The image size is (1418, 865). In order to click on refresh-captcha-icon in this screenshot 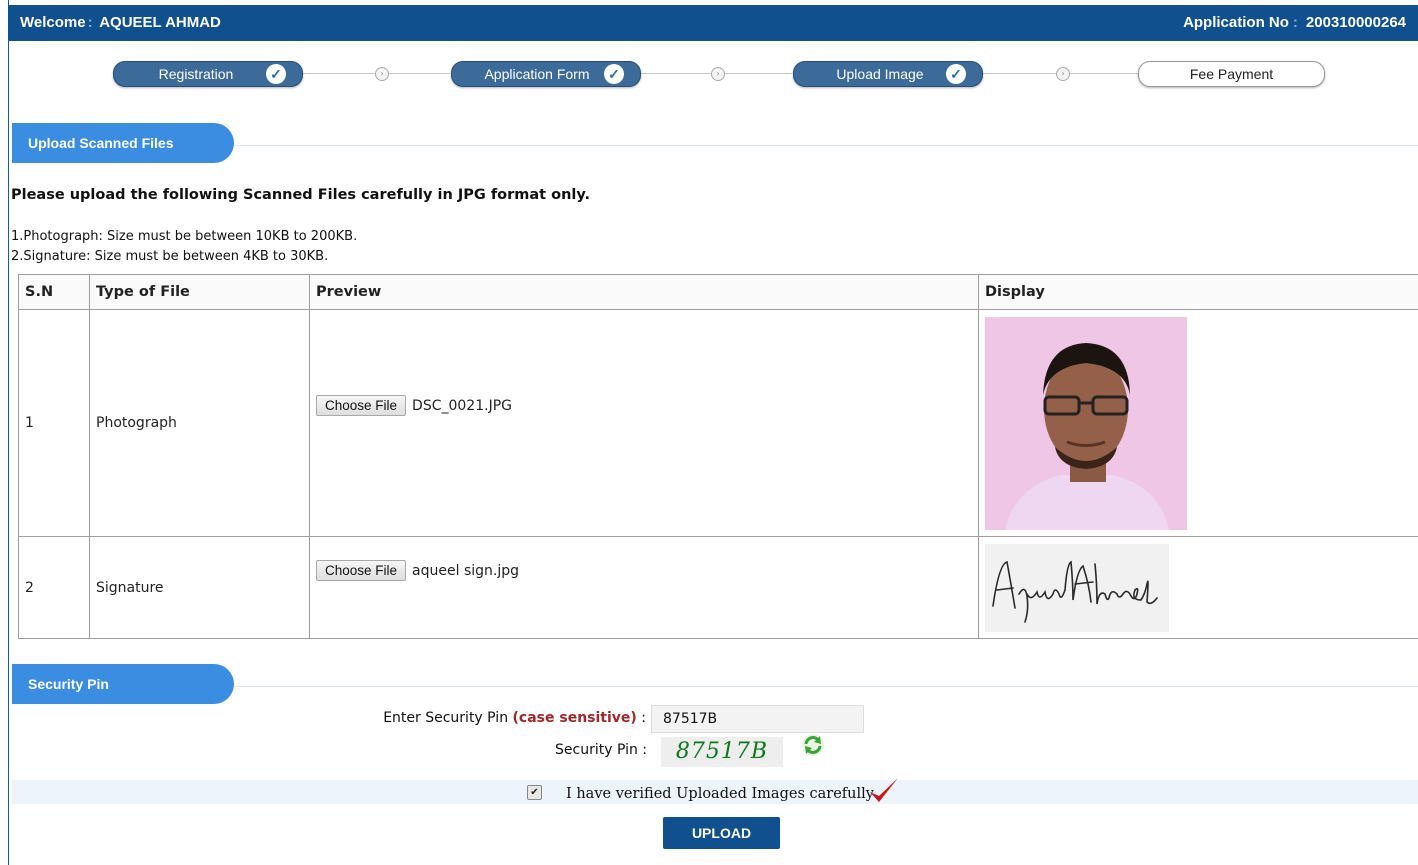, I will do `click(813, 747)`.